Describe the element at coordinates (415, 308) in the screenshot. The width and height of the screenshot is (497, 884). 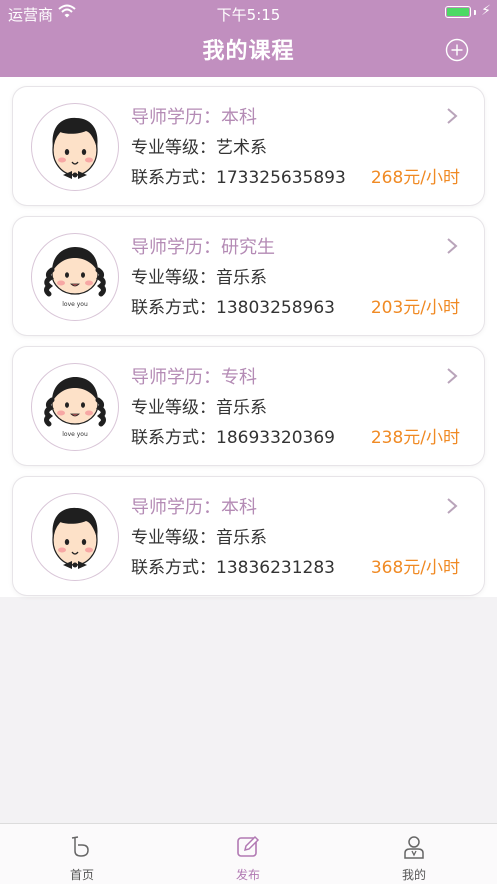
I see `price-label: 203元/小时` at that location.